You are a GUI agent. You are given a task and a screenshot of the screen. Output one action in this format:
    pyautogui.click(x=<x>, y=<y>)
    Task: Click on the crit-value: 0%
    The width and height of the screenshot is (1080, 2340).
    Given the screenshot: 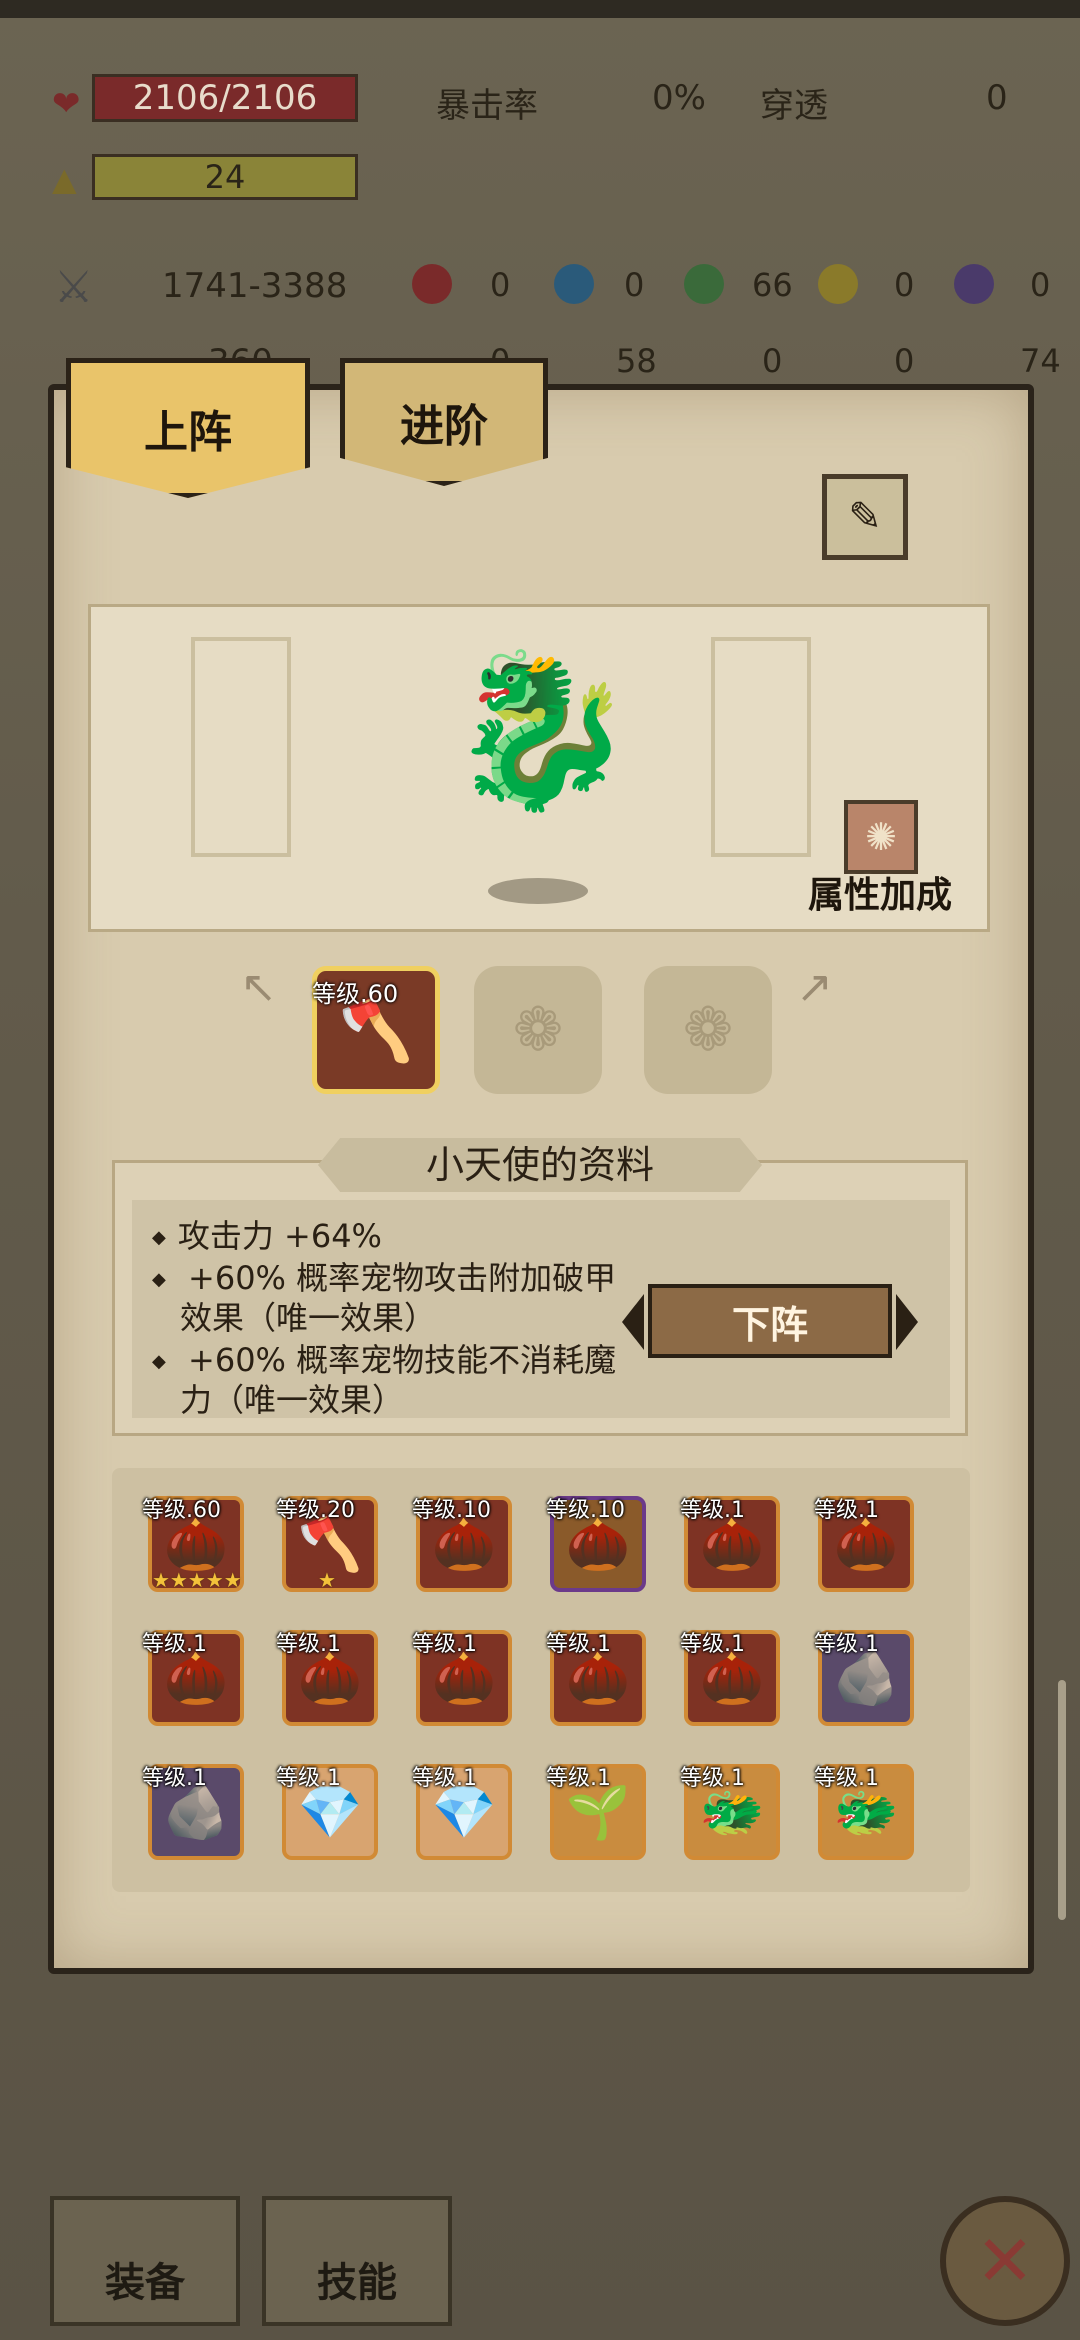 What is the action you would take?
    pyautogui.click(x=679, y=98)
    